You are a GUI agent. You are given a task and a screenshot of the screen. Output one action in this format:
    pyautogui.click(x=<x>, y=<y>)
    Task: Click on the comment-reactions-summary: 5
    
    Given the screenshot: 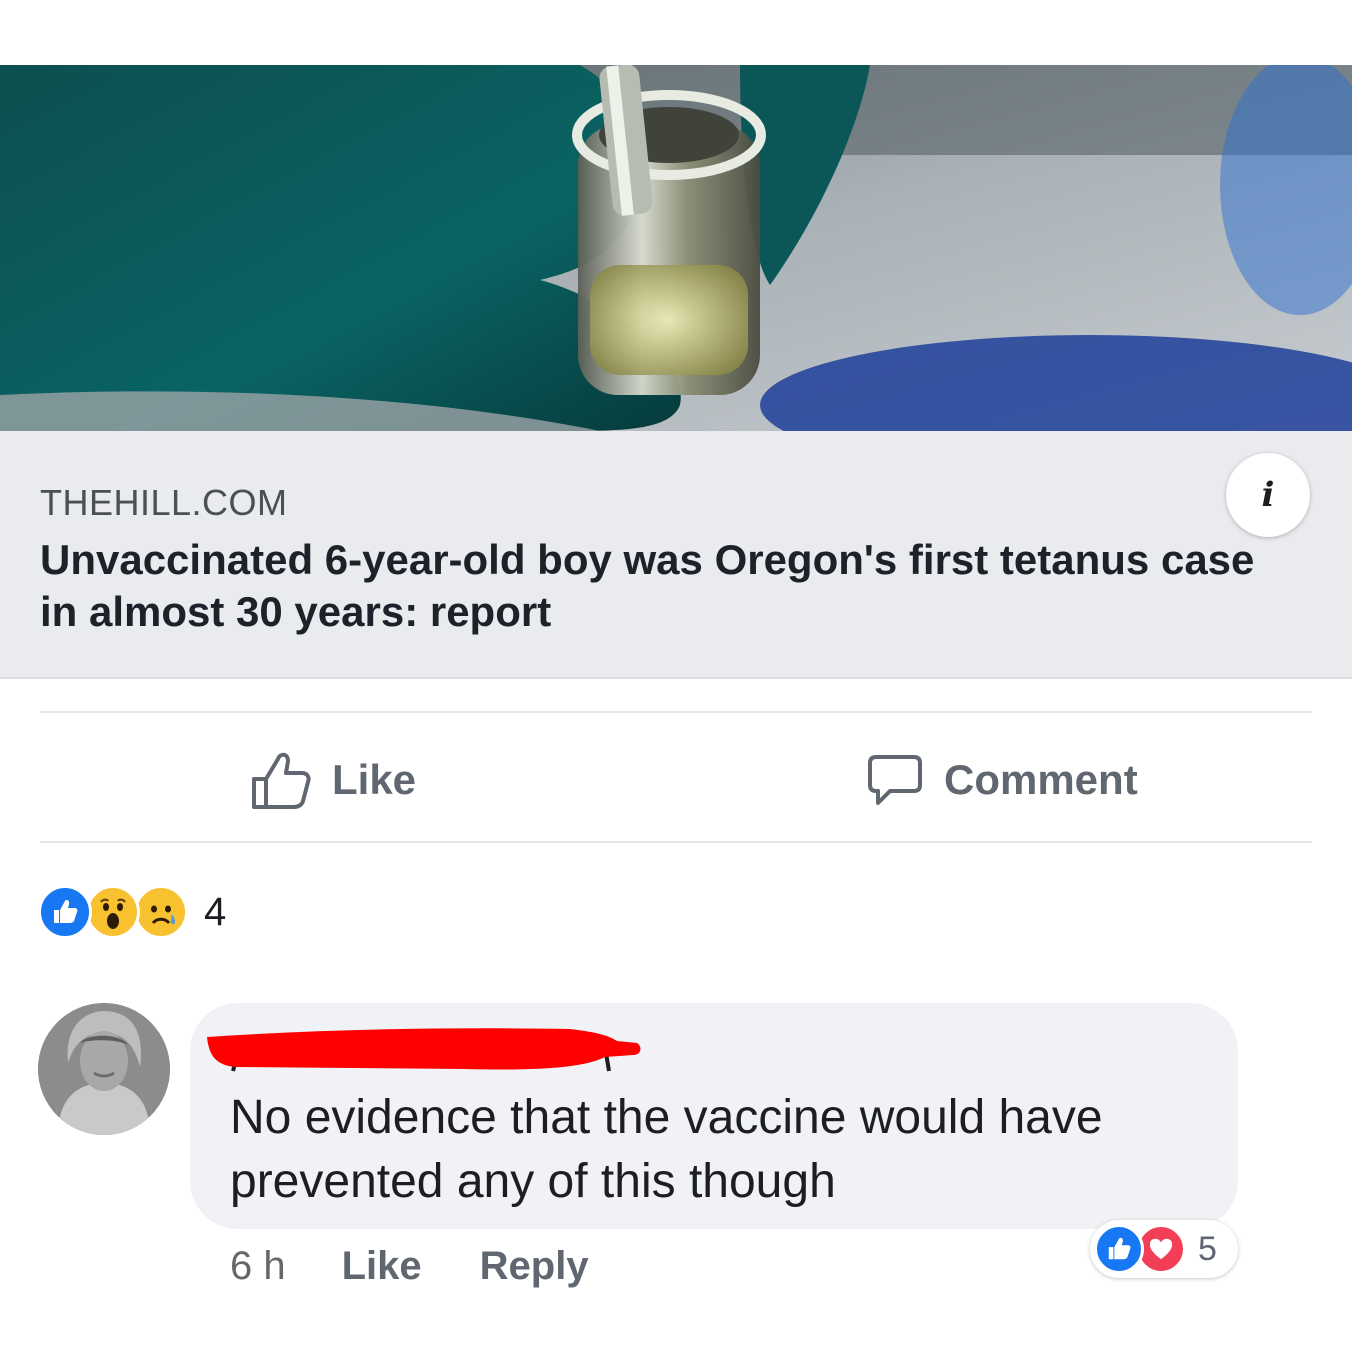 What is the action you would take?
    pyautogui.click(x=1164, y=1249)
    